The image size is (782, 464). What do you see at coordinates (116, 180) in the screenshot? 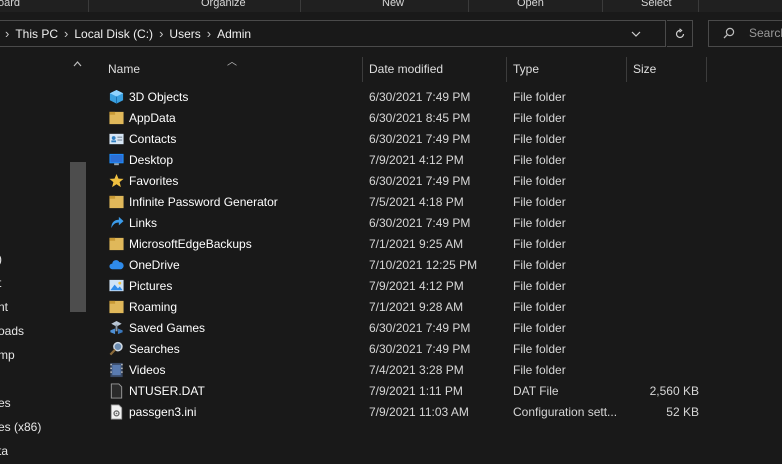
I see `star-icon` at bounding box center [116, 180].